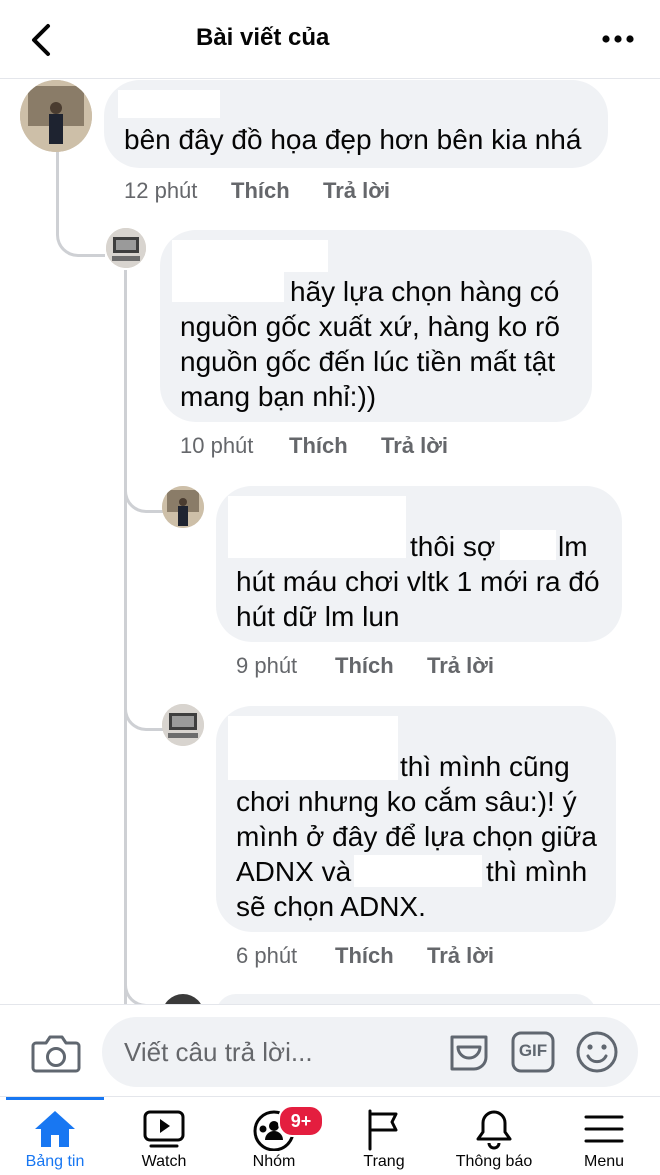 The height and width of the screenshot is (1175, 660). Describe the element at coordinates (485, 766) in the screenshot. I see `comment-text: thì mình cũng` at that location.